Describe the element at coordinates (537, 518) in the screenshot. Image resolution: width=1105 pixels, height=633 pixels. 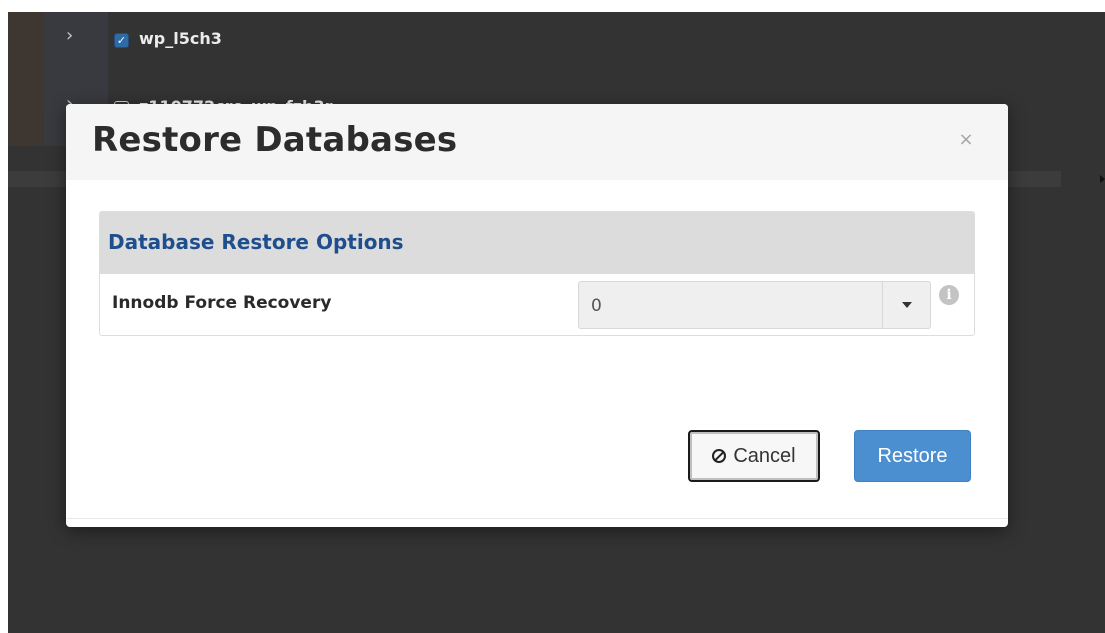
I see `modal-footer-divider` at that location.